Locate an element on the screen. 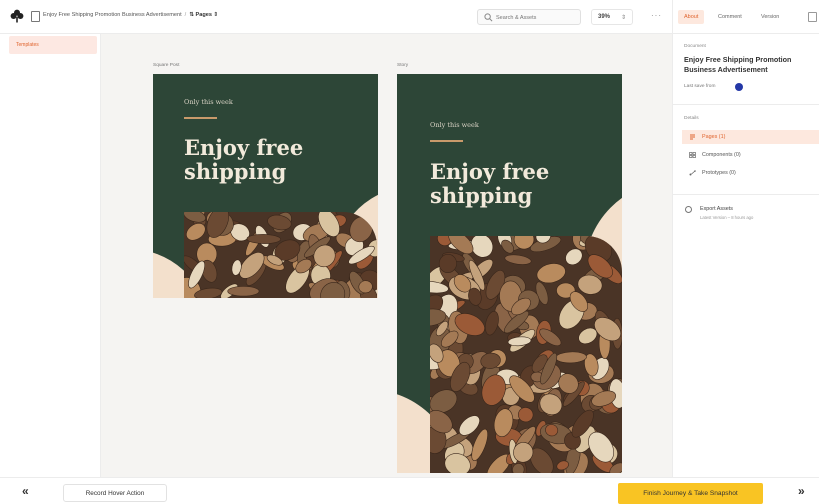  tab-about: About is located at coordinates (691, 17).